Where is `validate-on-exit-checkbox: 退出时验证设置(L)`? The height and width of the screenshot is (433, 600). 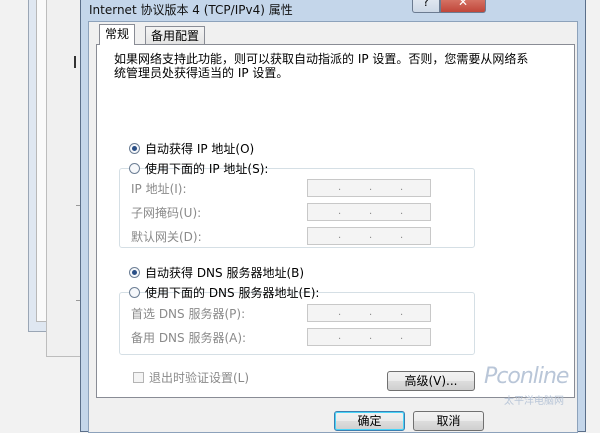
validate-on-exit-checkbox: 退出时验证设置(L) is located at coordinates (191, 378).